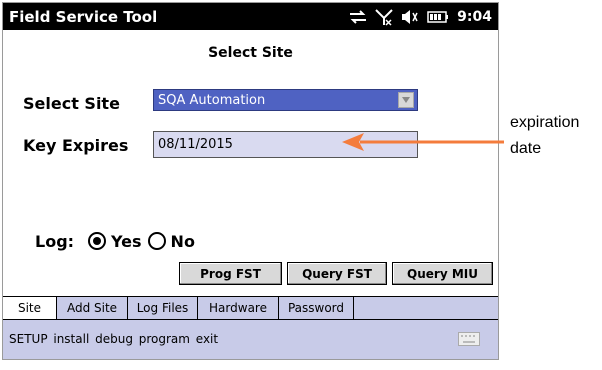 The image size is (602, 370). What do you see at coordinates (30, 308) in the screenshot?
I see `tab-site: Site` at bounding box center [30, 308].